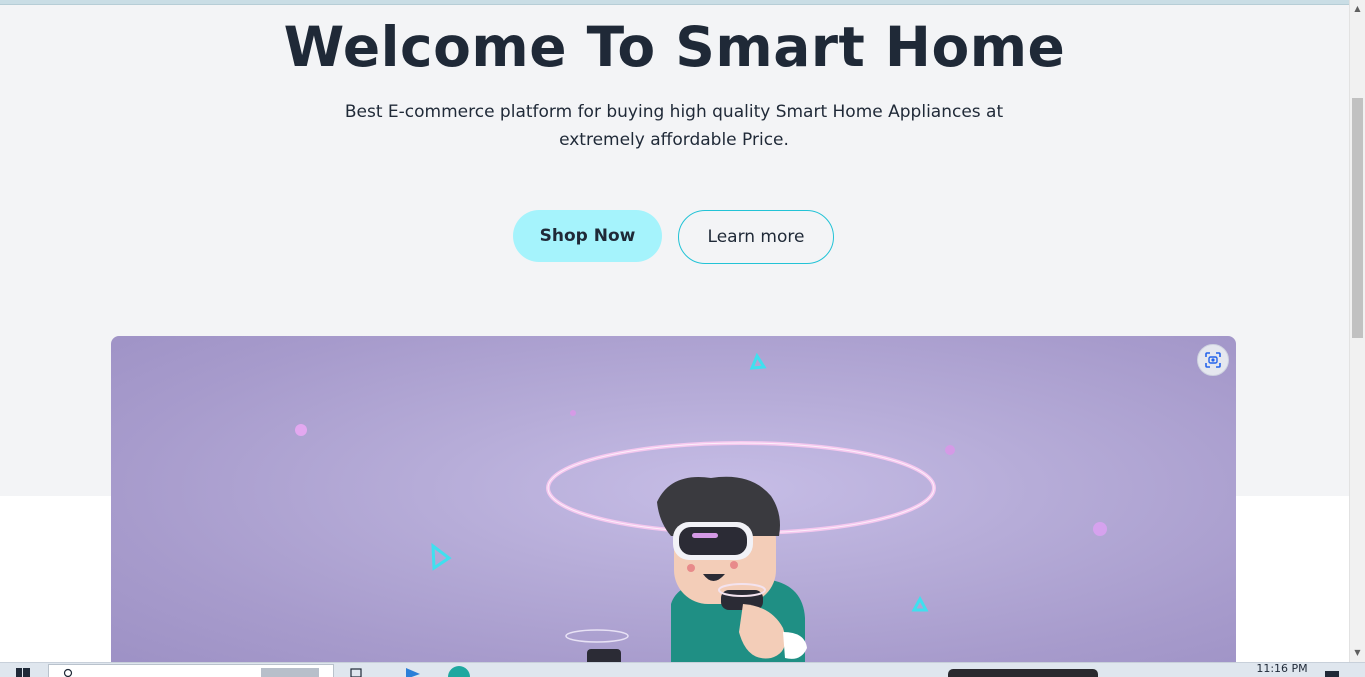 Image resolution: width=1365 pixels, height=677 pixels. What do you see at coordinates (1357, 218) in the screenshot?
I see `scrollbar-thumb` at bounding box center [1357, 218].